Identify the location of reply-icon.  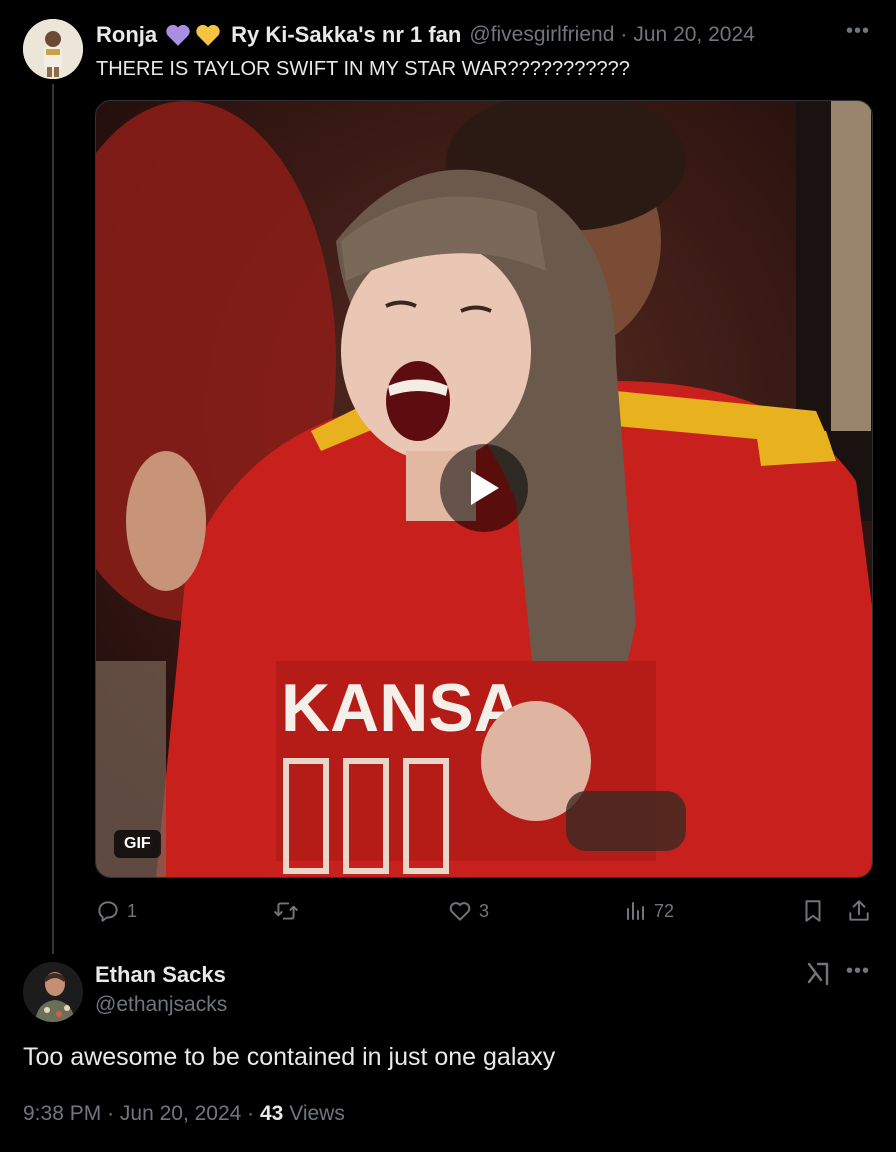
(108, 911).